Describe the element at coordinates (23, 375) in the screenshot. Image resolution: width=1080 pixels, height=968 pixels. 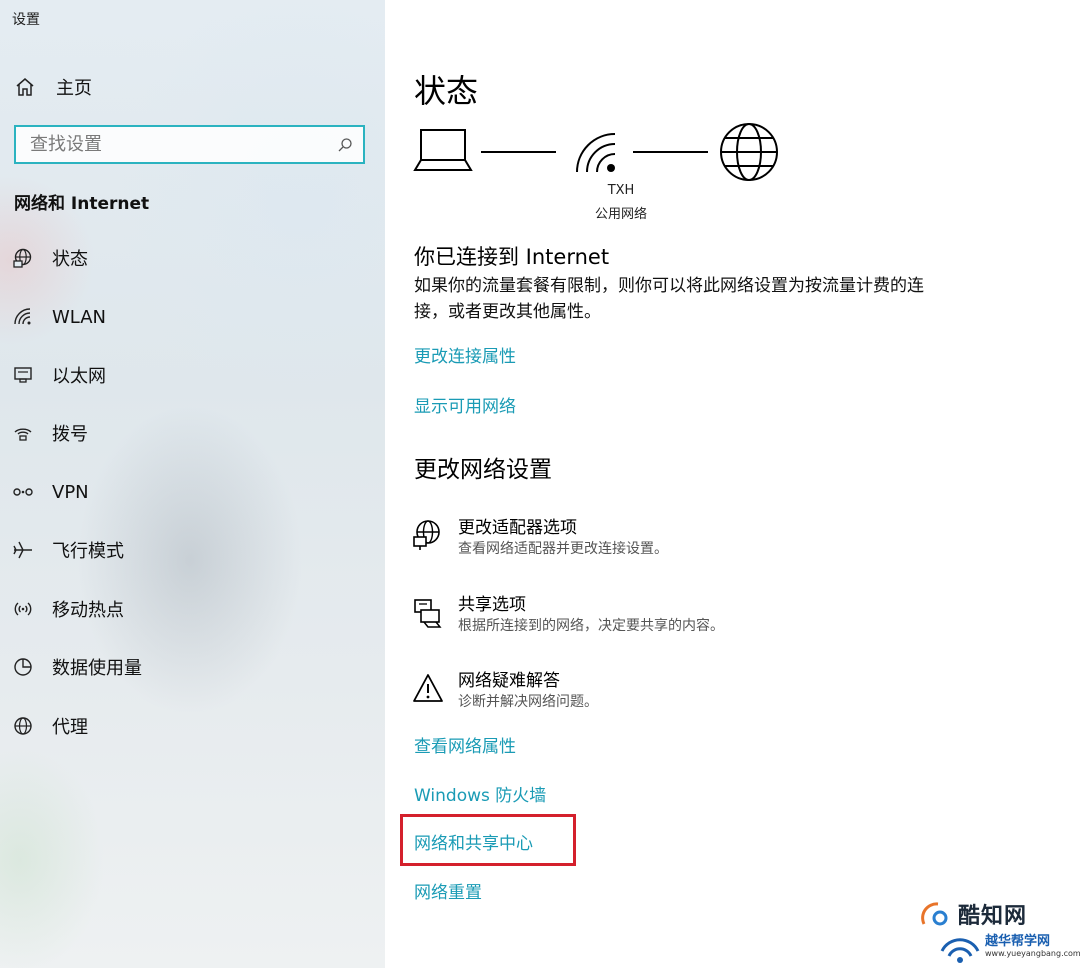
I see `ethernet-icon` at that location.